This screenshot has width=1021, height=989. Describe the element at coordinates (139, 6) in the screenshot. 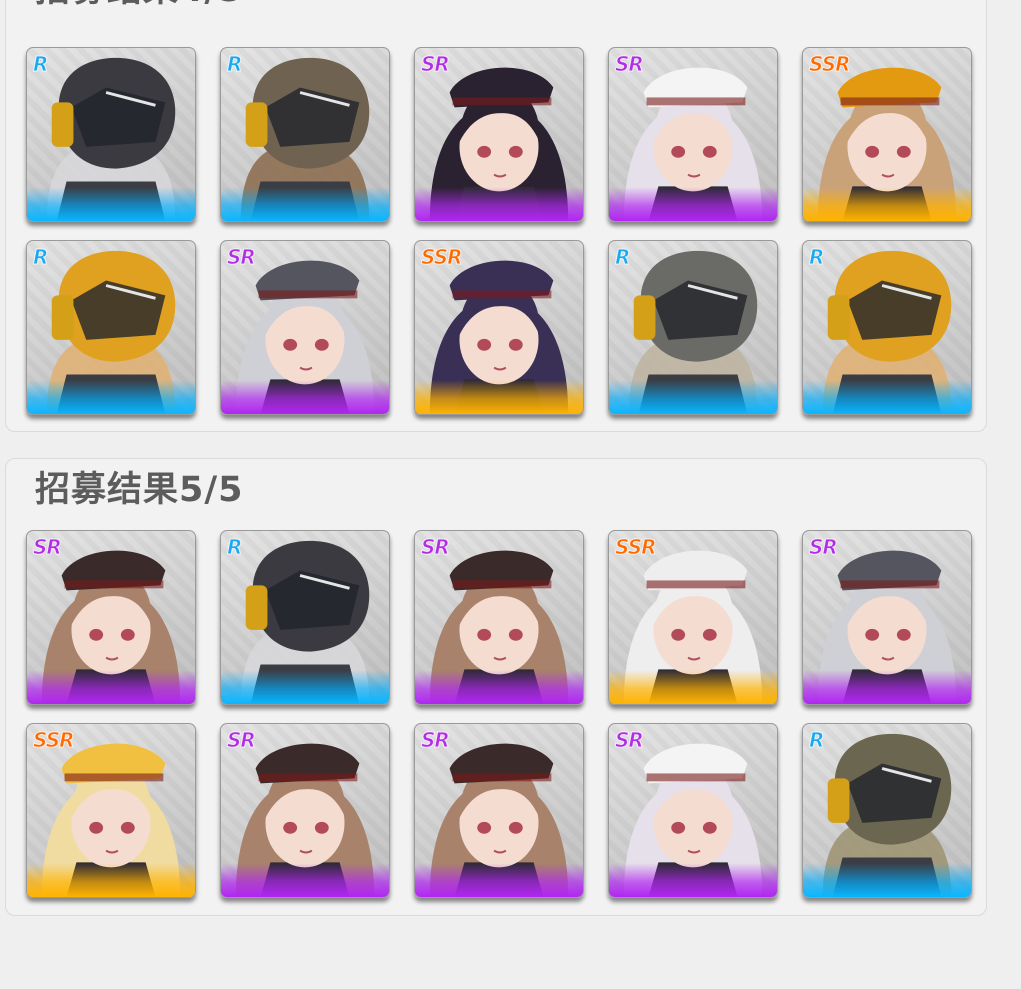

I see `panel-title: 招募结果4/5` at that location.